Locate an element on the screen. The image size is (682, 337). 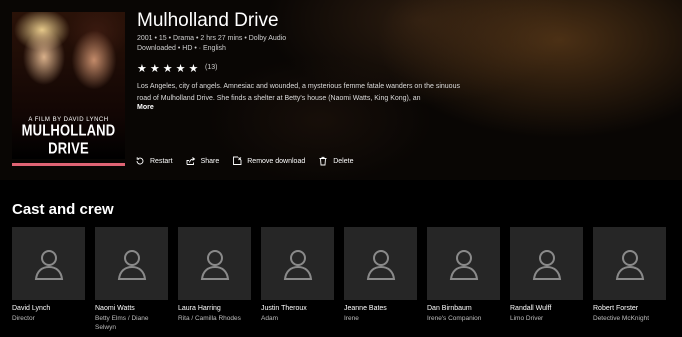
watch-progress-fill is located at coordinates (68, 164).